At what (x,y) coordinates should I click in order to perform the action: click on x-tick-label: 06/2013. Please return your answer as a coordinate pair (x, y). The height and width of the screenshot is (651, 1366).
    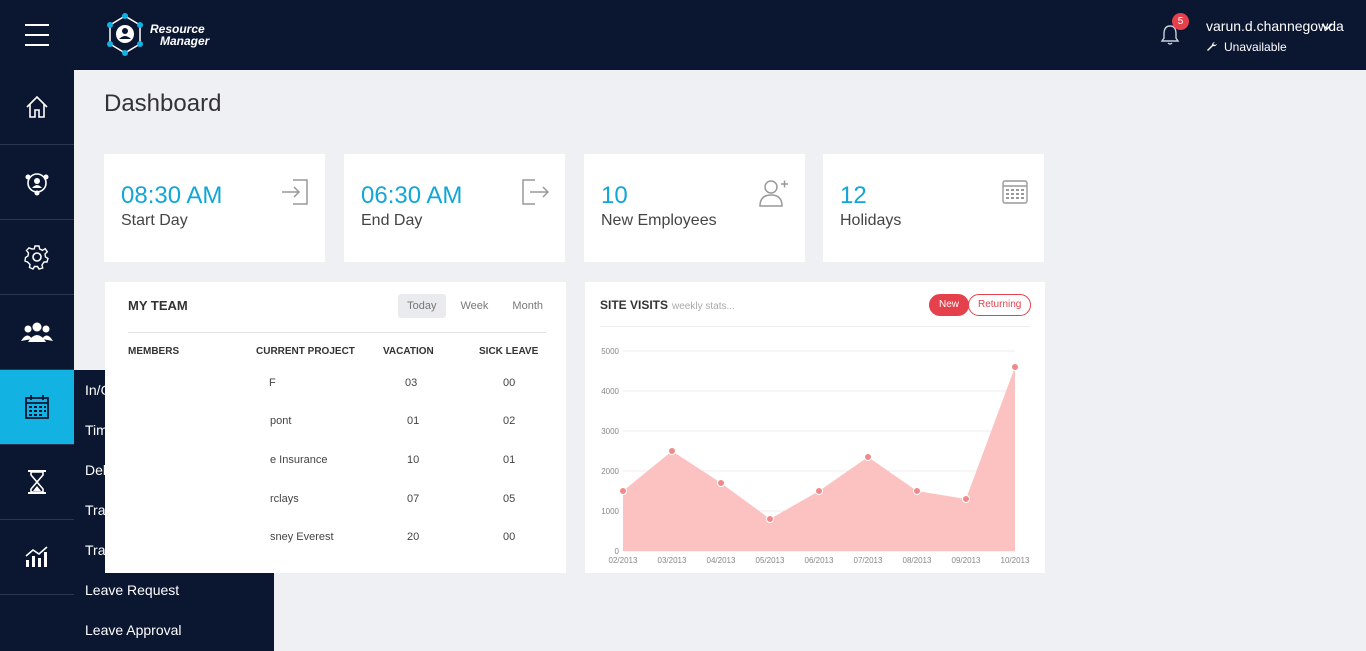
    Looking at the image, I should click on (819, 560).